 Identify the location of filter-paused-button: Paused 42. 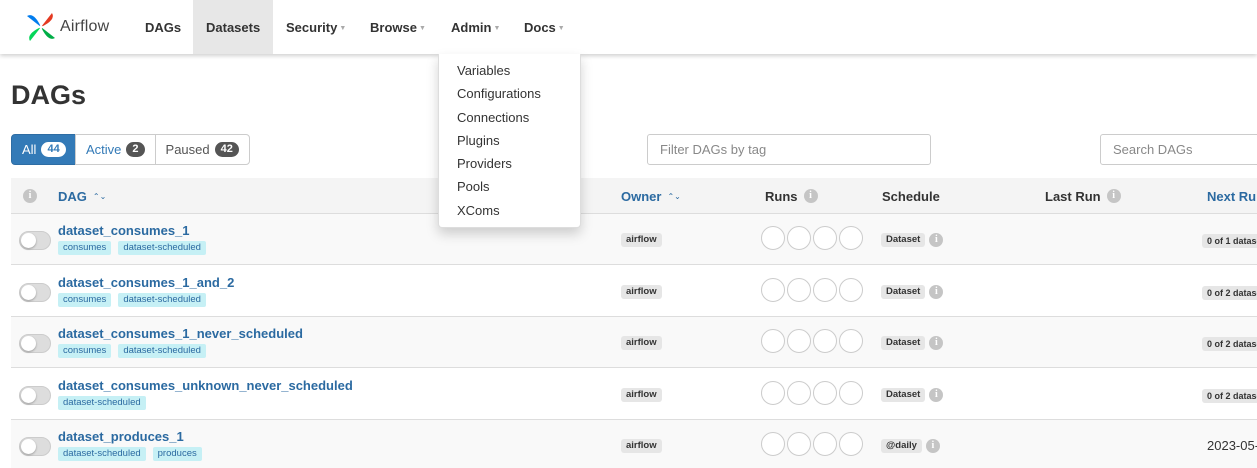
(202, 149).